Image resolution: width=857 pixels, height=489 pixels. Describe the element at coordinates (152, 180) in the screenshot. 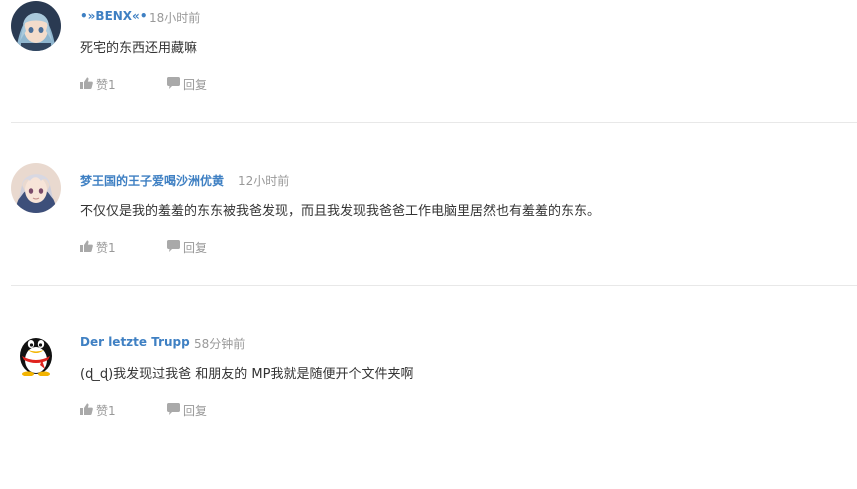

I see `username: 梦王国的王子爱喝沙洲优黄` at that location.